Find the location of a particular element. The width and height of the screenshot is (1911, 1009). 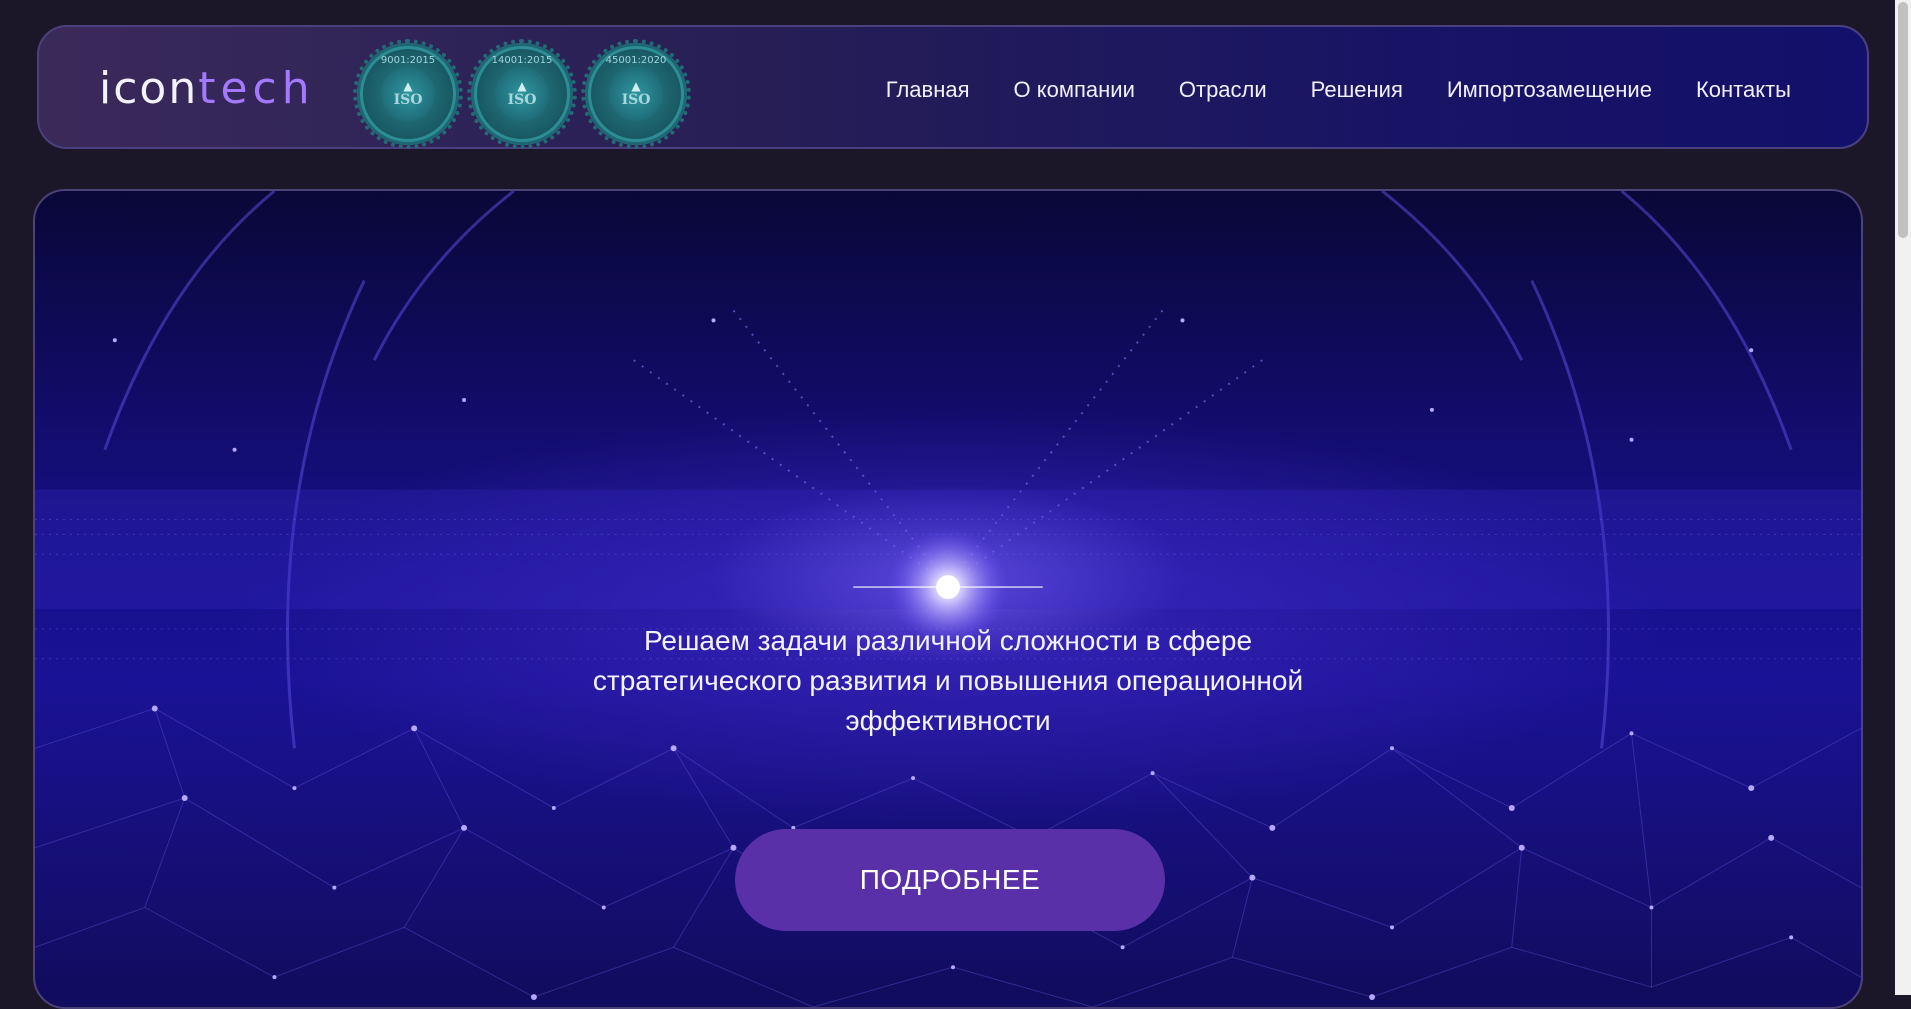

badge-code: 45001:2020 is located at coordinates (636, 60).